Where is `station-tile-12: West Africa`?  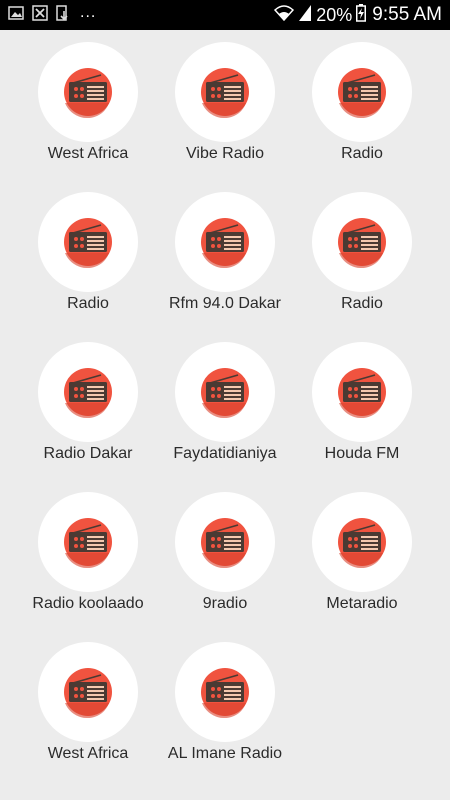 station-tile-12: West Africa is located at coordinates (88, 705).